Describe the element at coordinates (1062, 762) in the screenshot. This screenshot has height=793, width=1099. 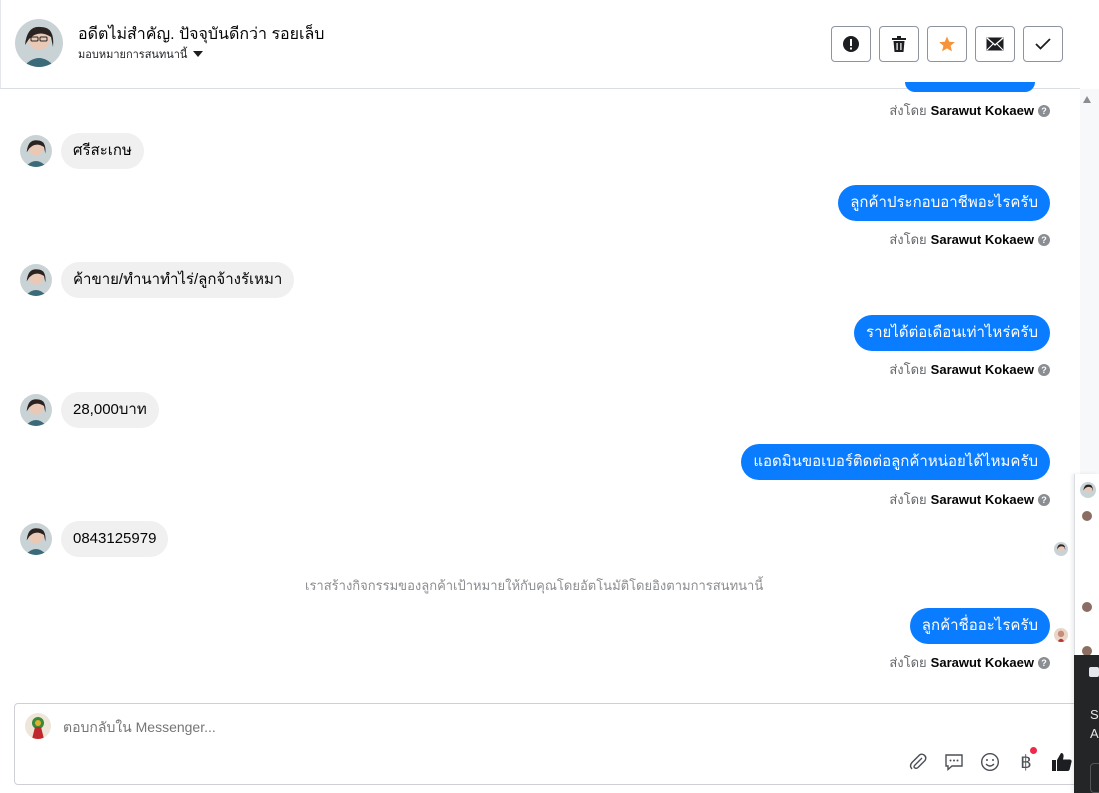
I see `thumbs-up-icon` at that location.